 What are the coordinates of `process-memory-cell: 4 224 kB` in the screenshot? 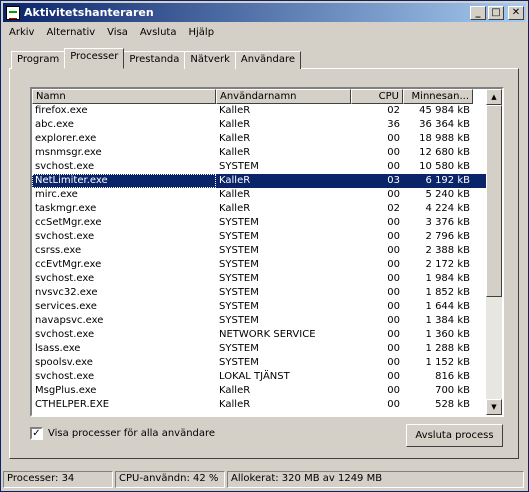 It's located at (447, 208).